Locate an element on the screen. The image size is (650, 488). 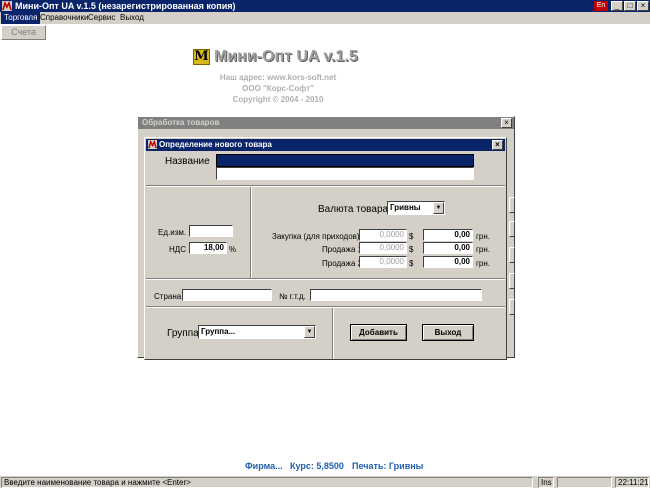
sale2-foreign-input: 0,0000 is located at coordinates (383, 262).